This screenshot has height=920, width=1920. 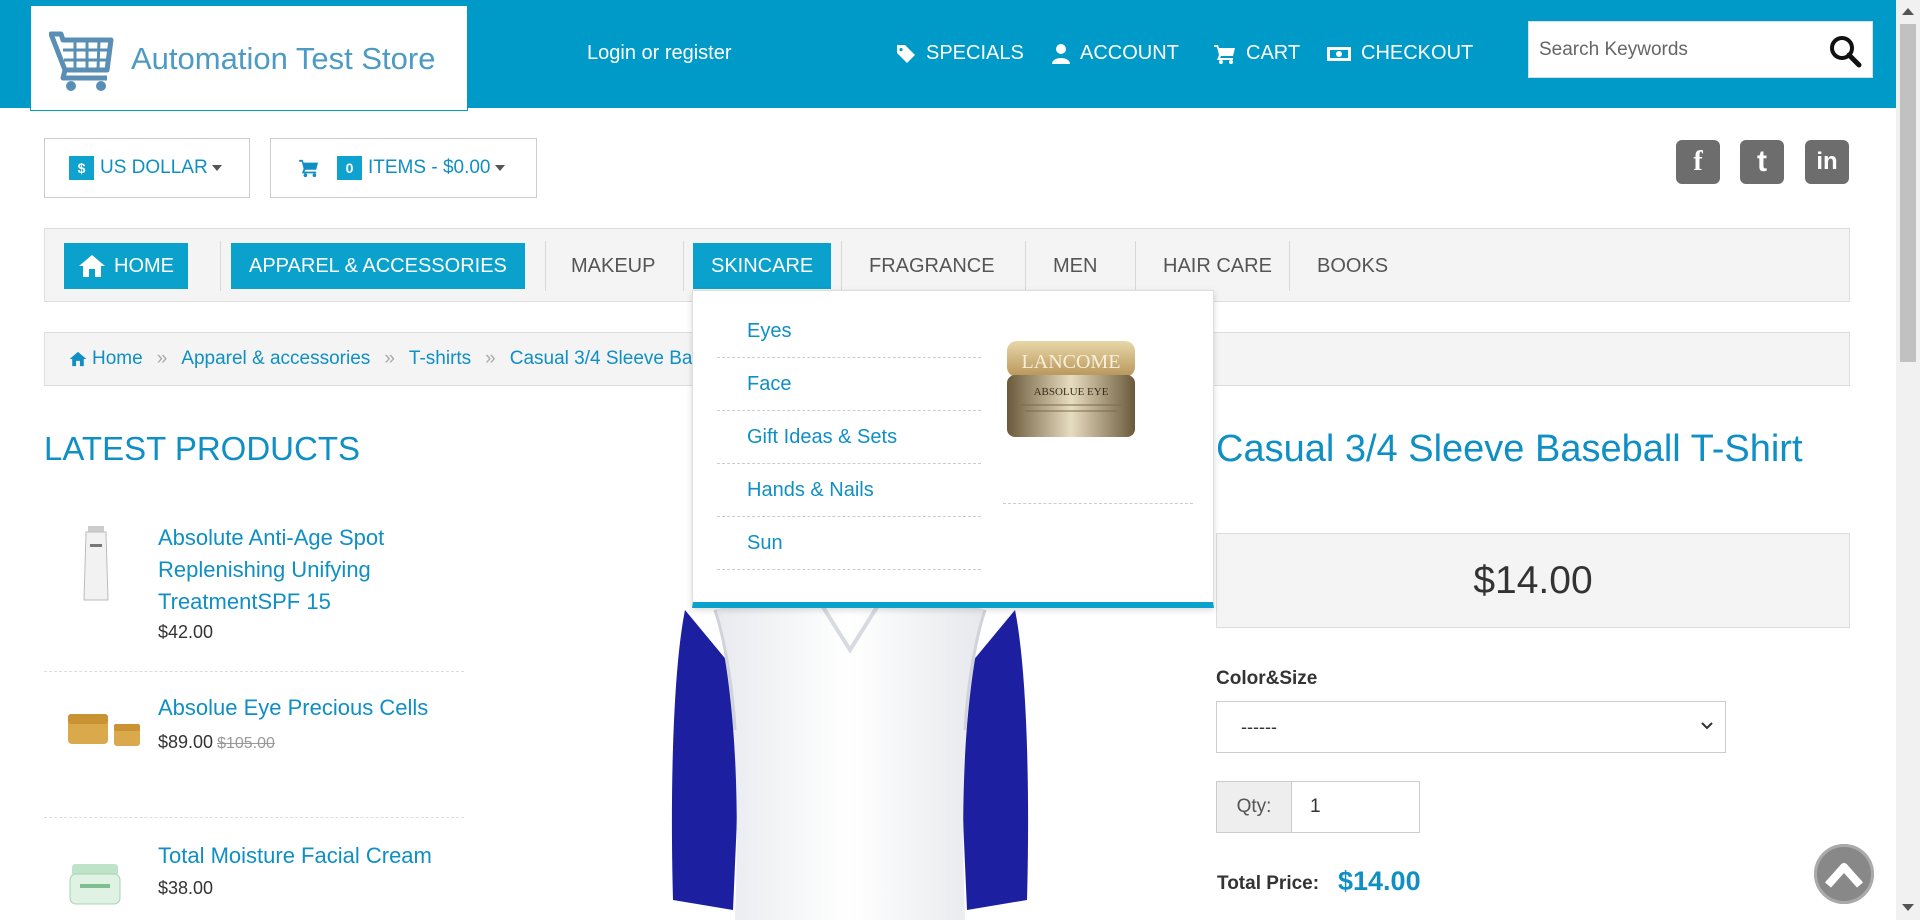 What do you see at coordinates (186, 888) in the screenshot?
I see `product-price: $38.00` at bounding box center [186, 888].